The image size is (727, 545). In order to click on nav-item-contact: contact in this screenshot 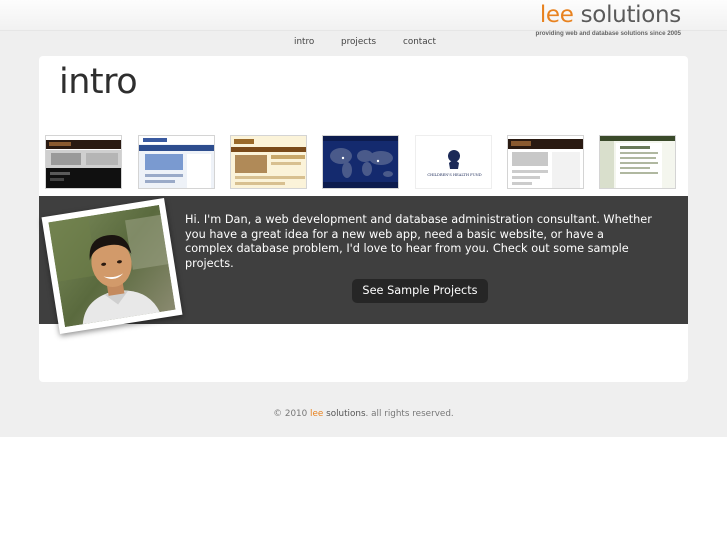, I will do `click(419, 42)`.